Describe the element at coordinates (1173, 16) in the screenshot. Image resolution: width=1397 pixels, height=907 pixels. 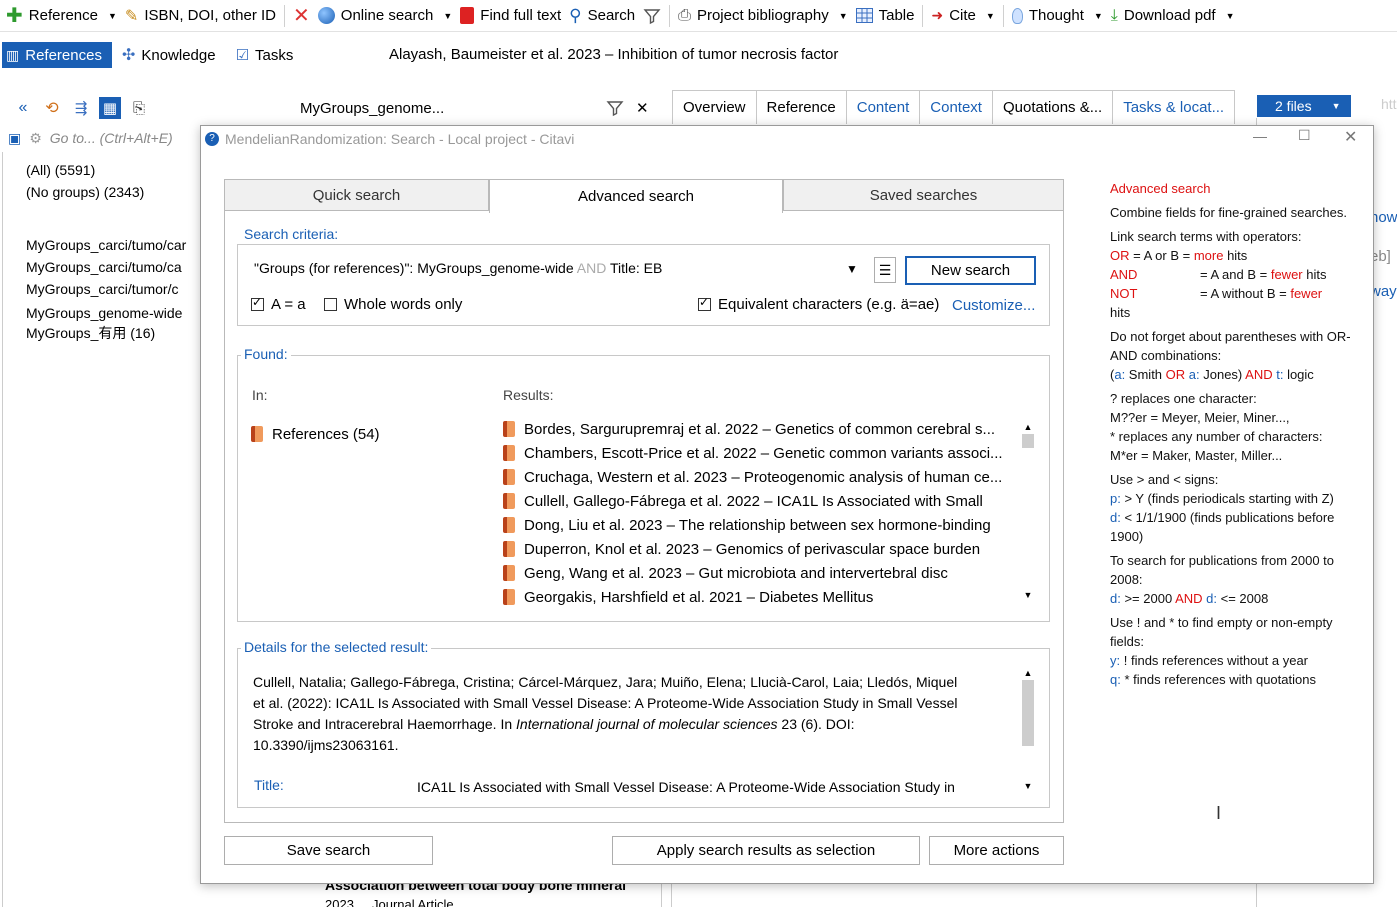
I see `download-pdf-button: ⤓ Download pdf ▼` at that location.